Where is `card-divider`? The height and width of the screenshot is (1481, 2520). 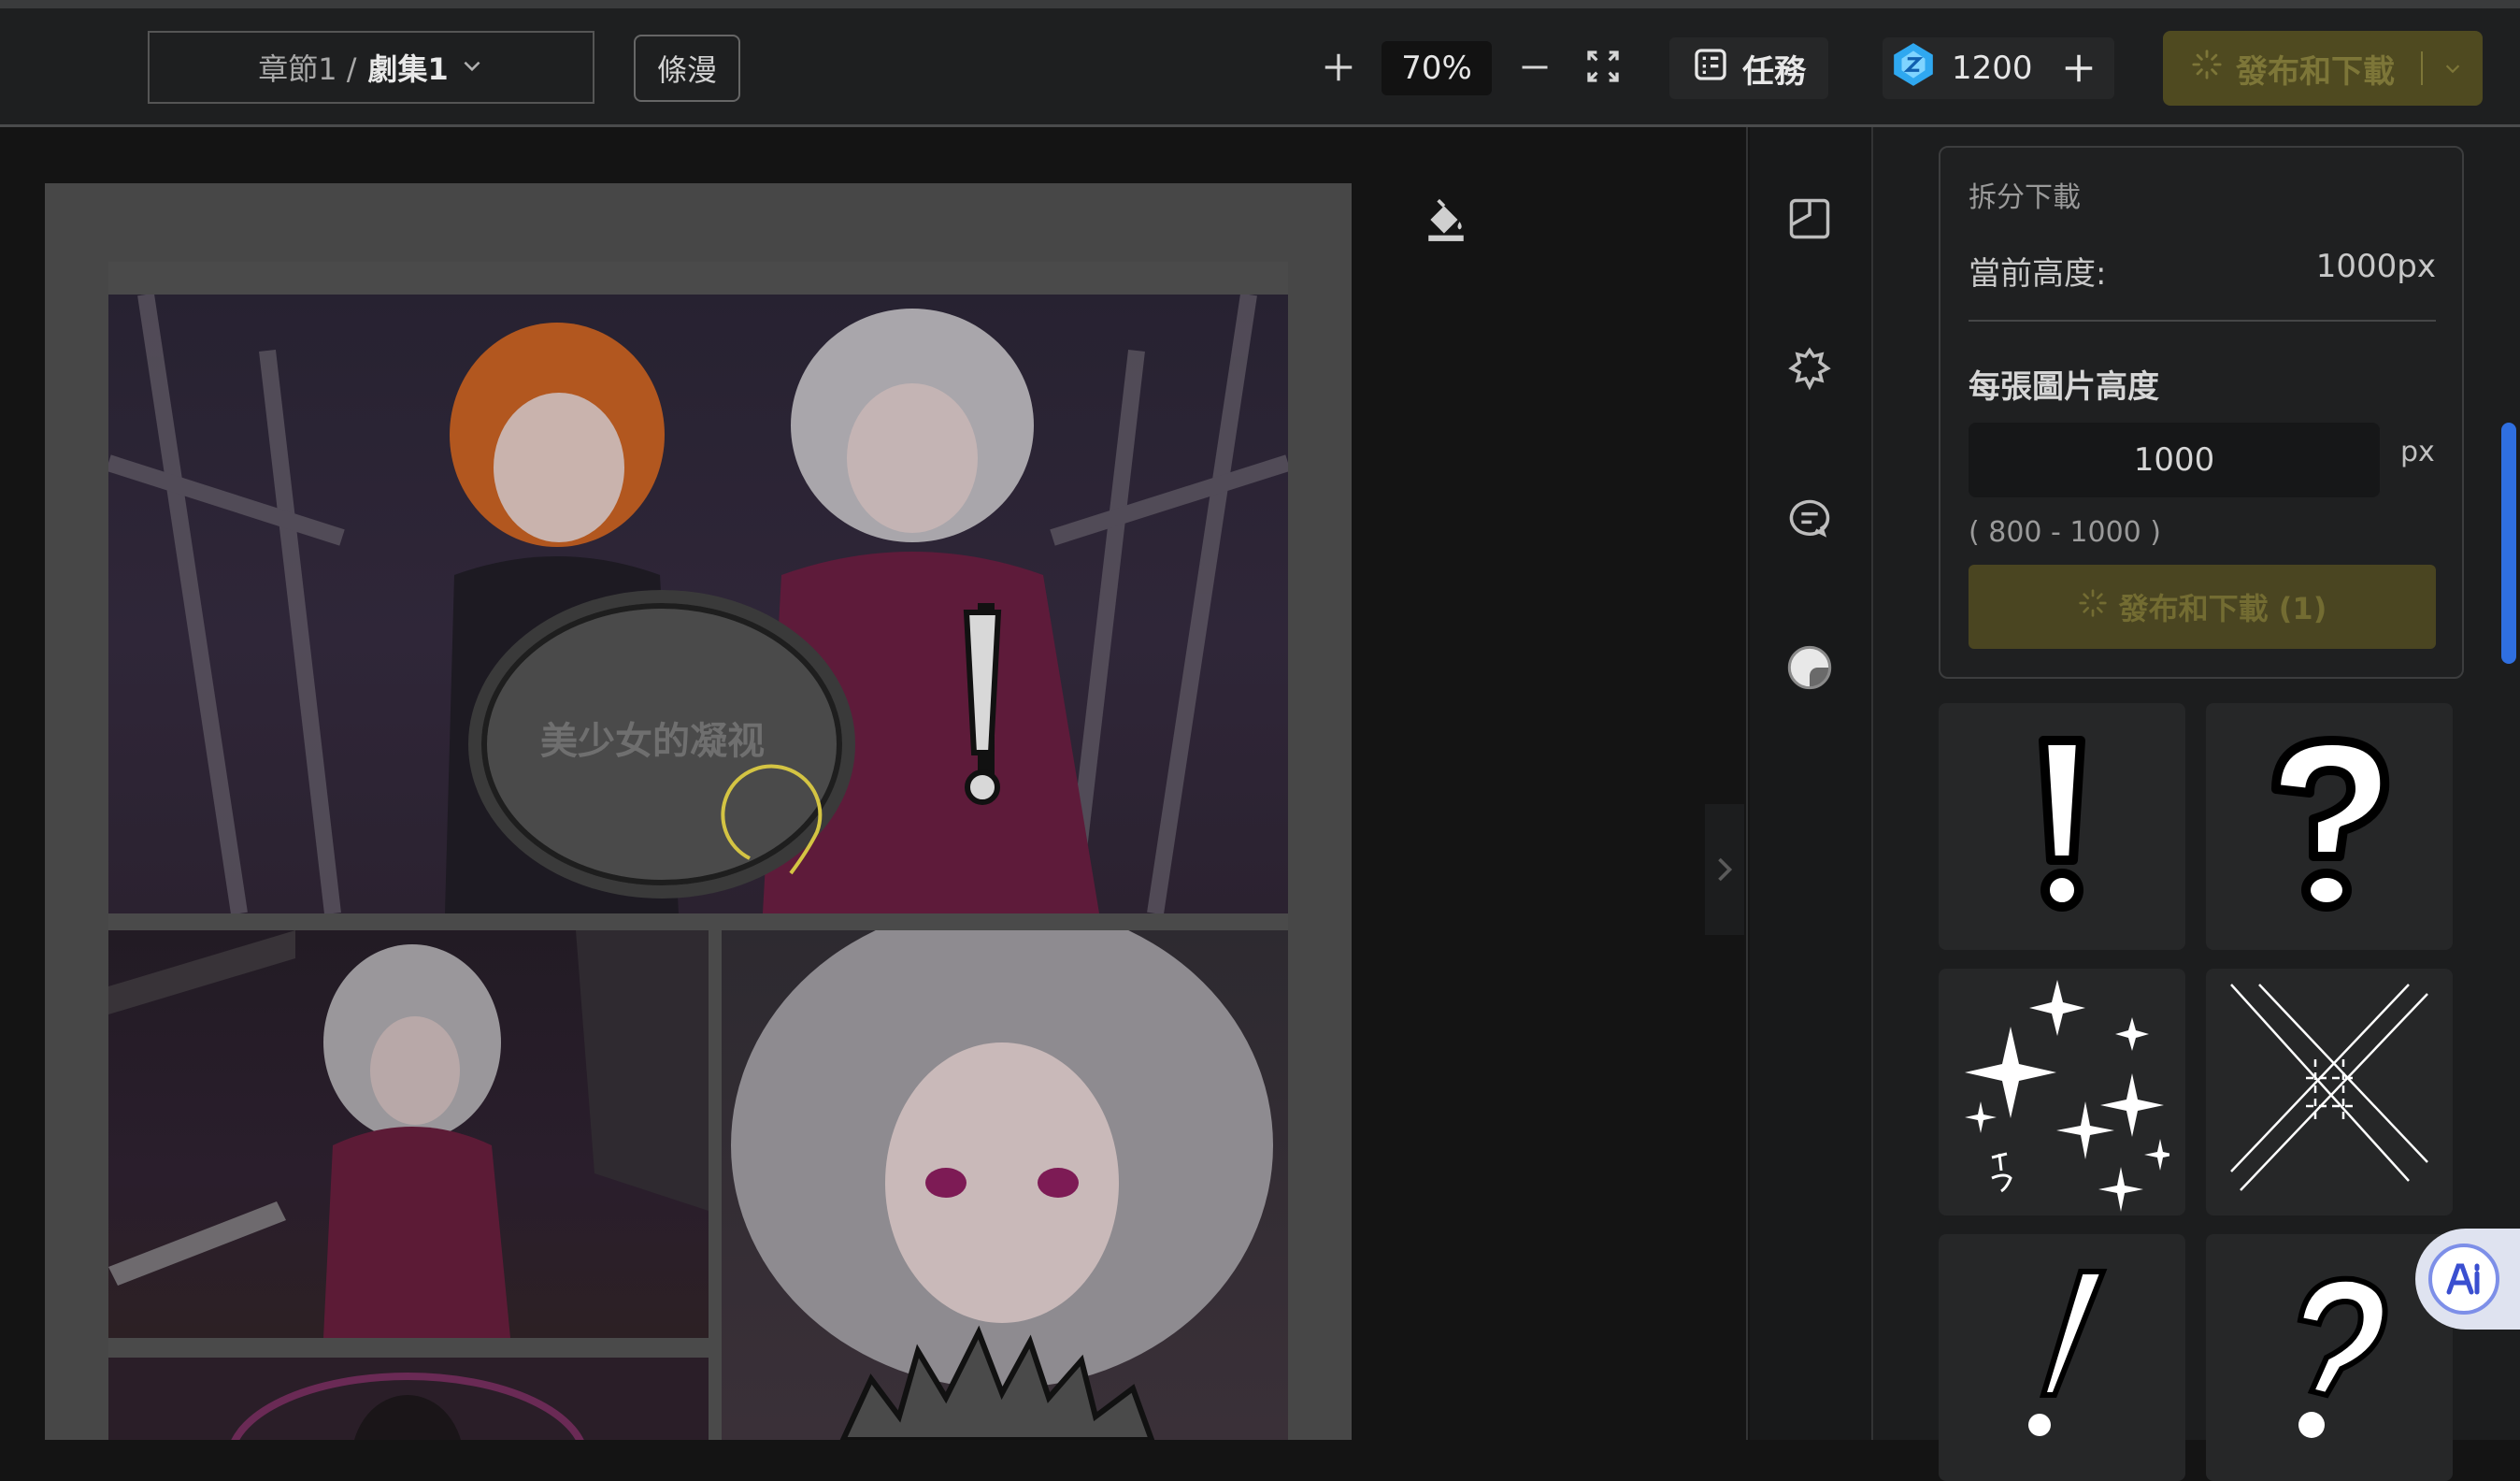
card-divider is located at coordinates (2202, 321).